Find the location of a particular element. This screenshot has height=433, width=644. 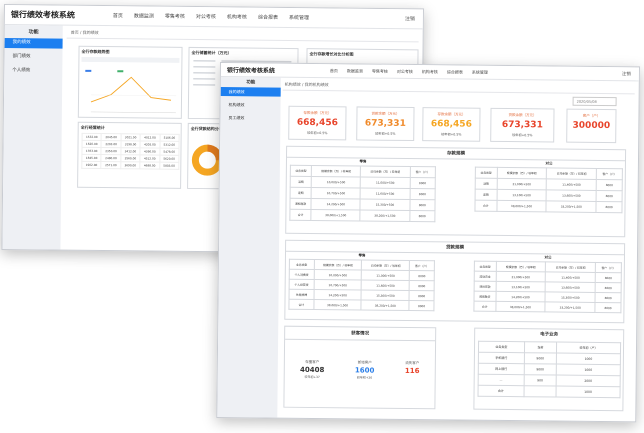

stat-value: 668,456 is located at coordinates (451, 124).